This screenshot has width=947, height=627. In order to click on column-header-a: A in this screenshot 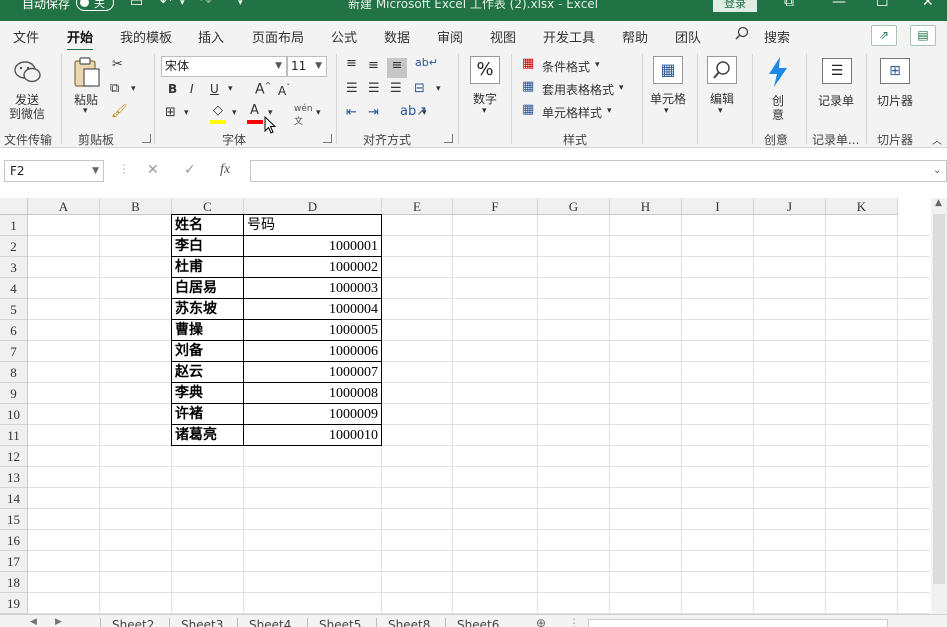, I will do `click(64, 206)`.